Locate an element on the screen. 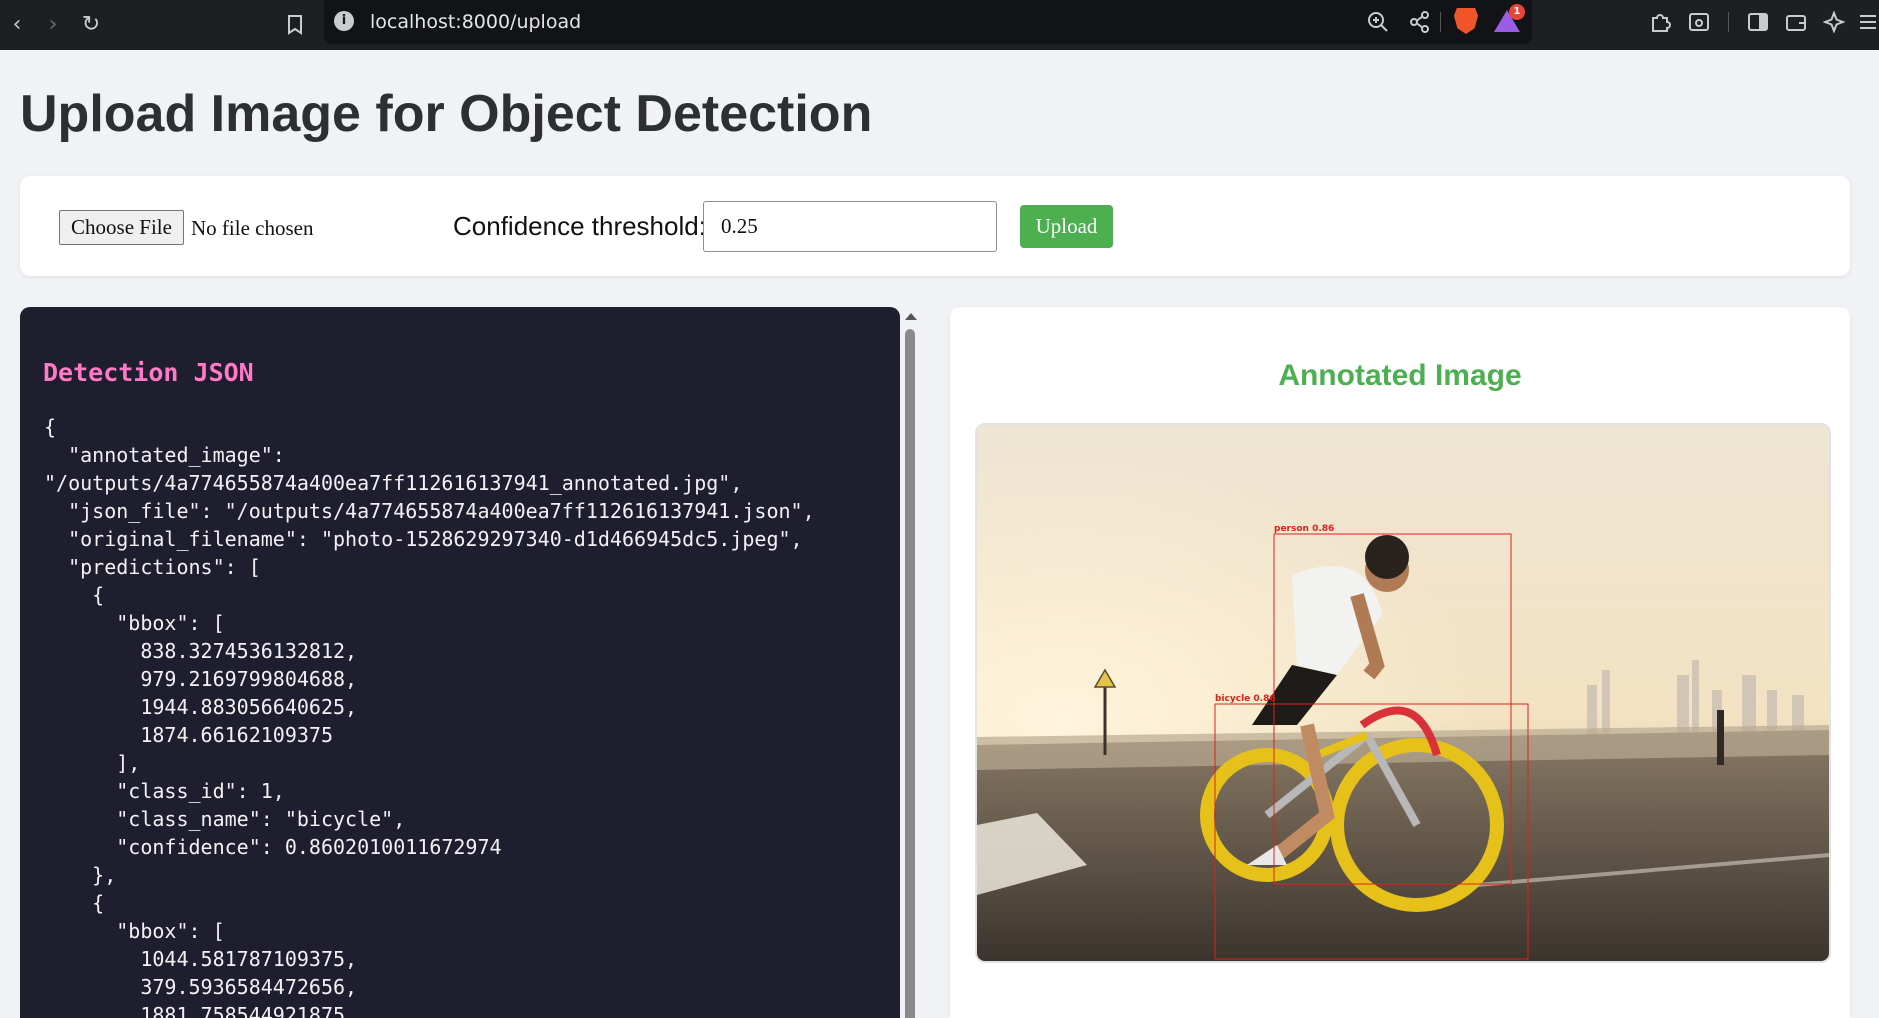  rewards-badge: 1 is located at coordinates (1517, 12).